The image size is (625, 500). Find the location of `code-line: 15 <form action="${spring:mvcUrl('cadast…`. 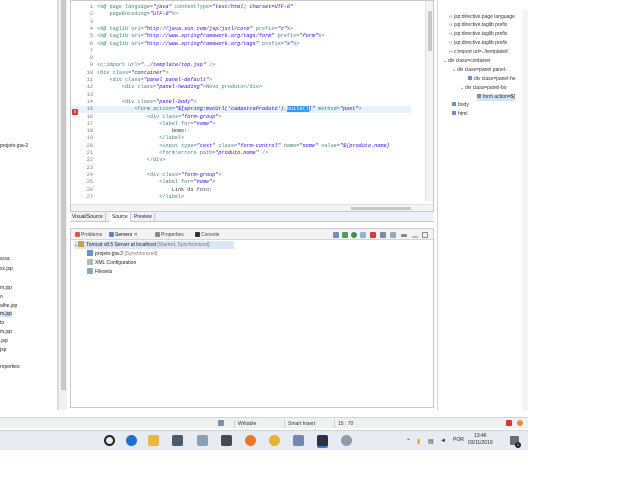

code-line: 15 <form action="${spring:mvcUrl('cadast… is located at coordinates (241, 110).